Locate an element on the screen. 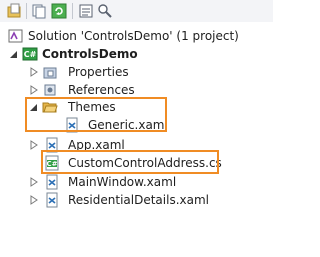 The image size is (320, 257). solution-explorer-toolbar is located at coordinates (136, 11).